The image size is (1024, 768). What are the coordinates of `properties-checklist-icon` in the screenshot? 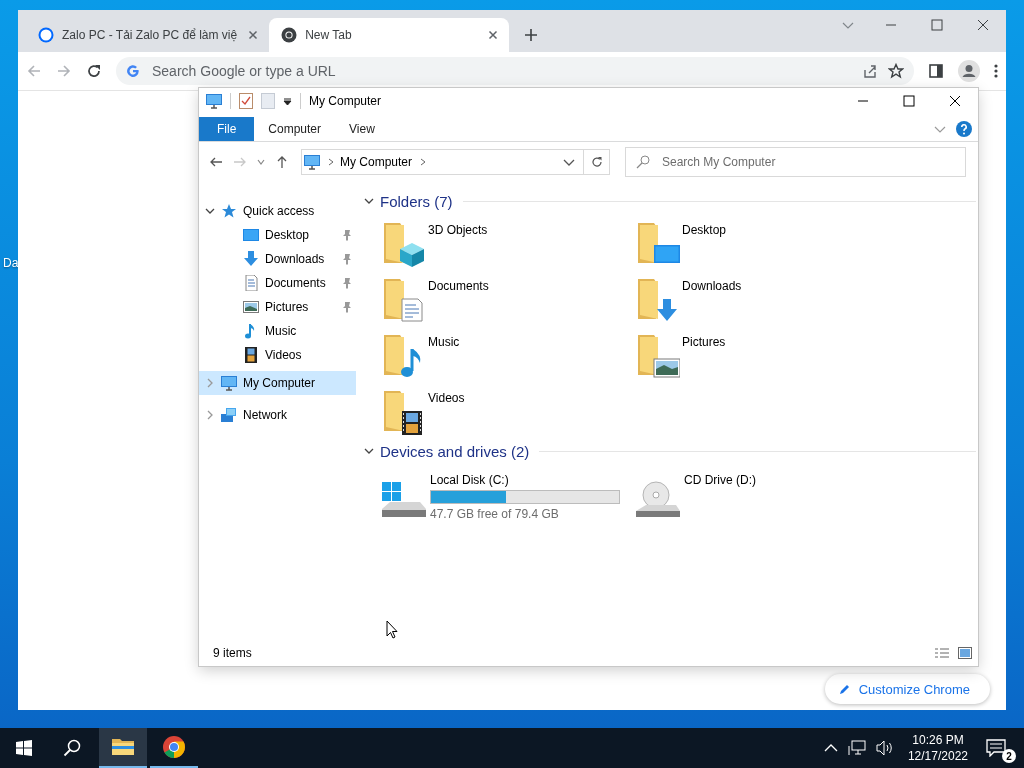 It's located at (246, 101).